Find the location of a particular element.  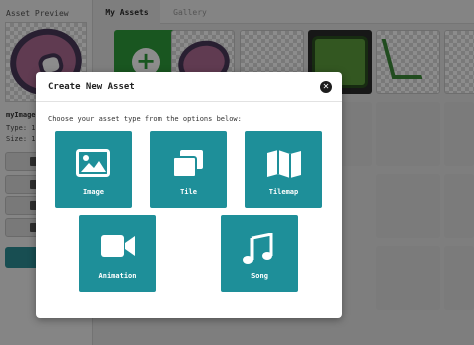

option-animation-label: Animation is located at coordinates (117, 276).